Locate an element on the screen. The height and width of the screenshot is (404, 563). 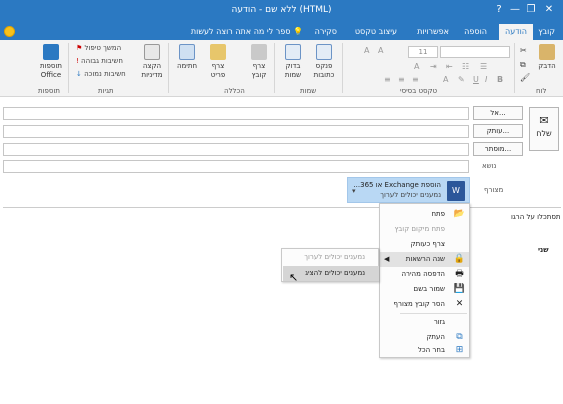
check-names-button: בדוק שמות is located at coordinates (293, 62).